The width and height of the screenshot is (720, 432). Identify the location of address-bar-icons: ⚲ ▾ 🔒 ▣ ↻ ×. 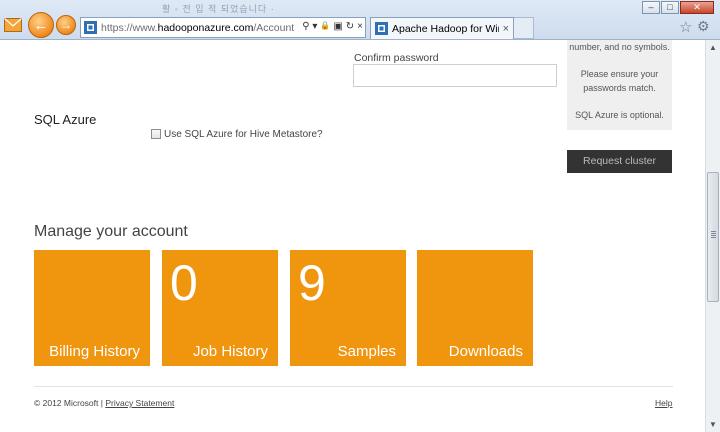
(332, 26).